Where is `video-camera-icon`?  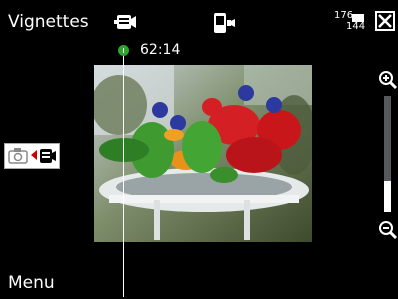
video-camera-icon is located at coordinates (126, 24).